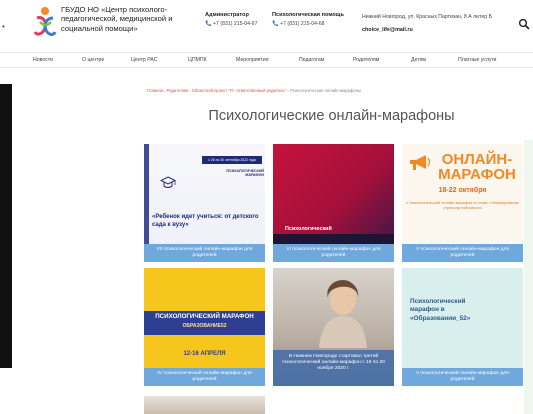 This screenshot has width=533, height=414. I want to click on dark-side-panel, so click(6, 226).